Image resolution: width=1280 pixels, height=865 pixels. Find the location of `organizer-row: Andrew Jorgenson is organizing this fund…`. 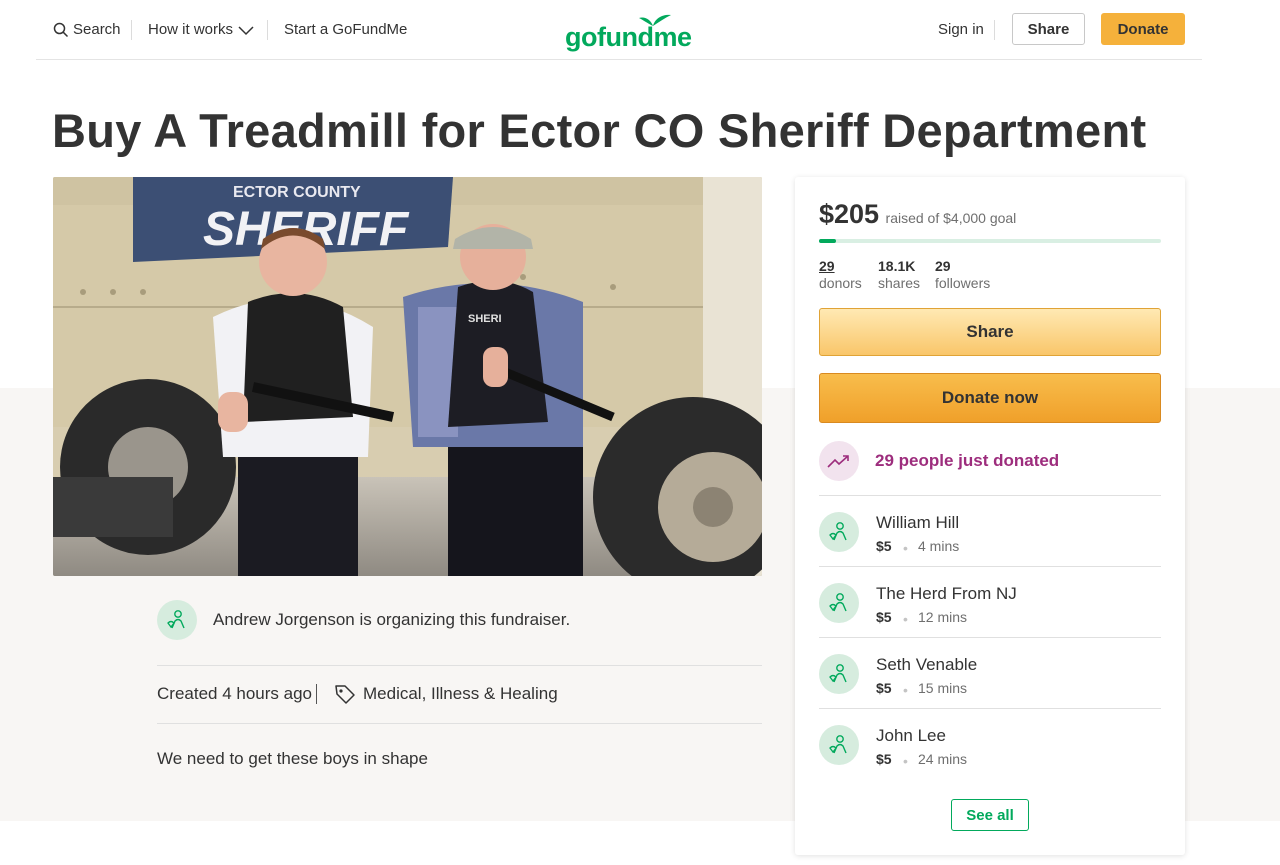

organizer-row: Andrew Jorgenson is organizing this fund… is located at coordinates (459, 633).